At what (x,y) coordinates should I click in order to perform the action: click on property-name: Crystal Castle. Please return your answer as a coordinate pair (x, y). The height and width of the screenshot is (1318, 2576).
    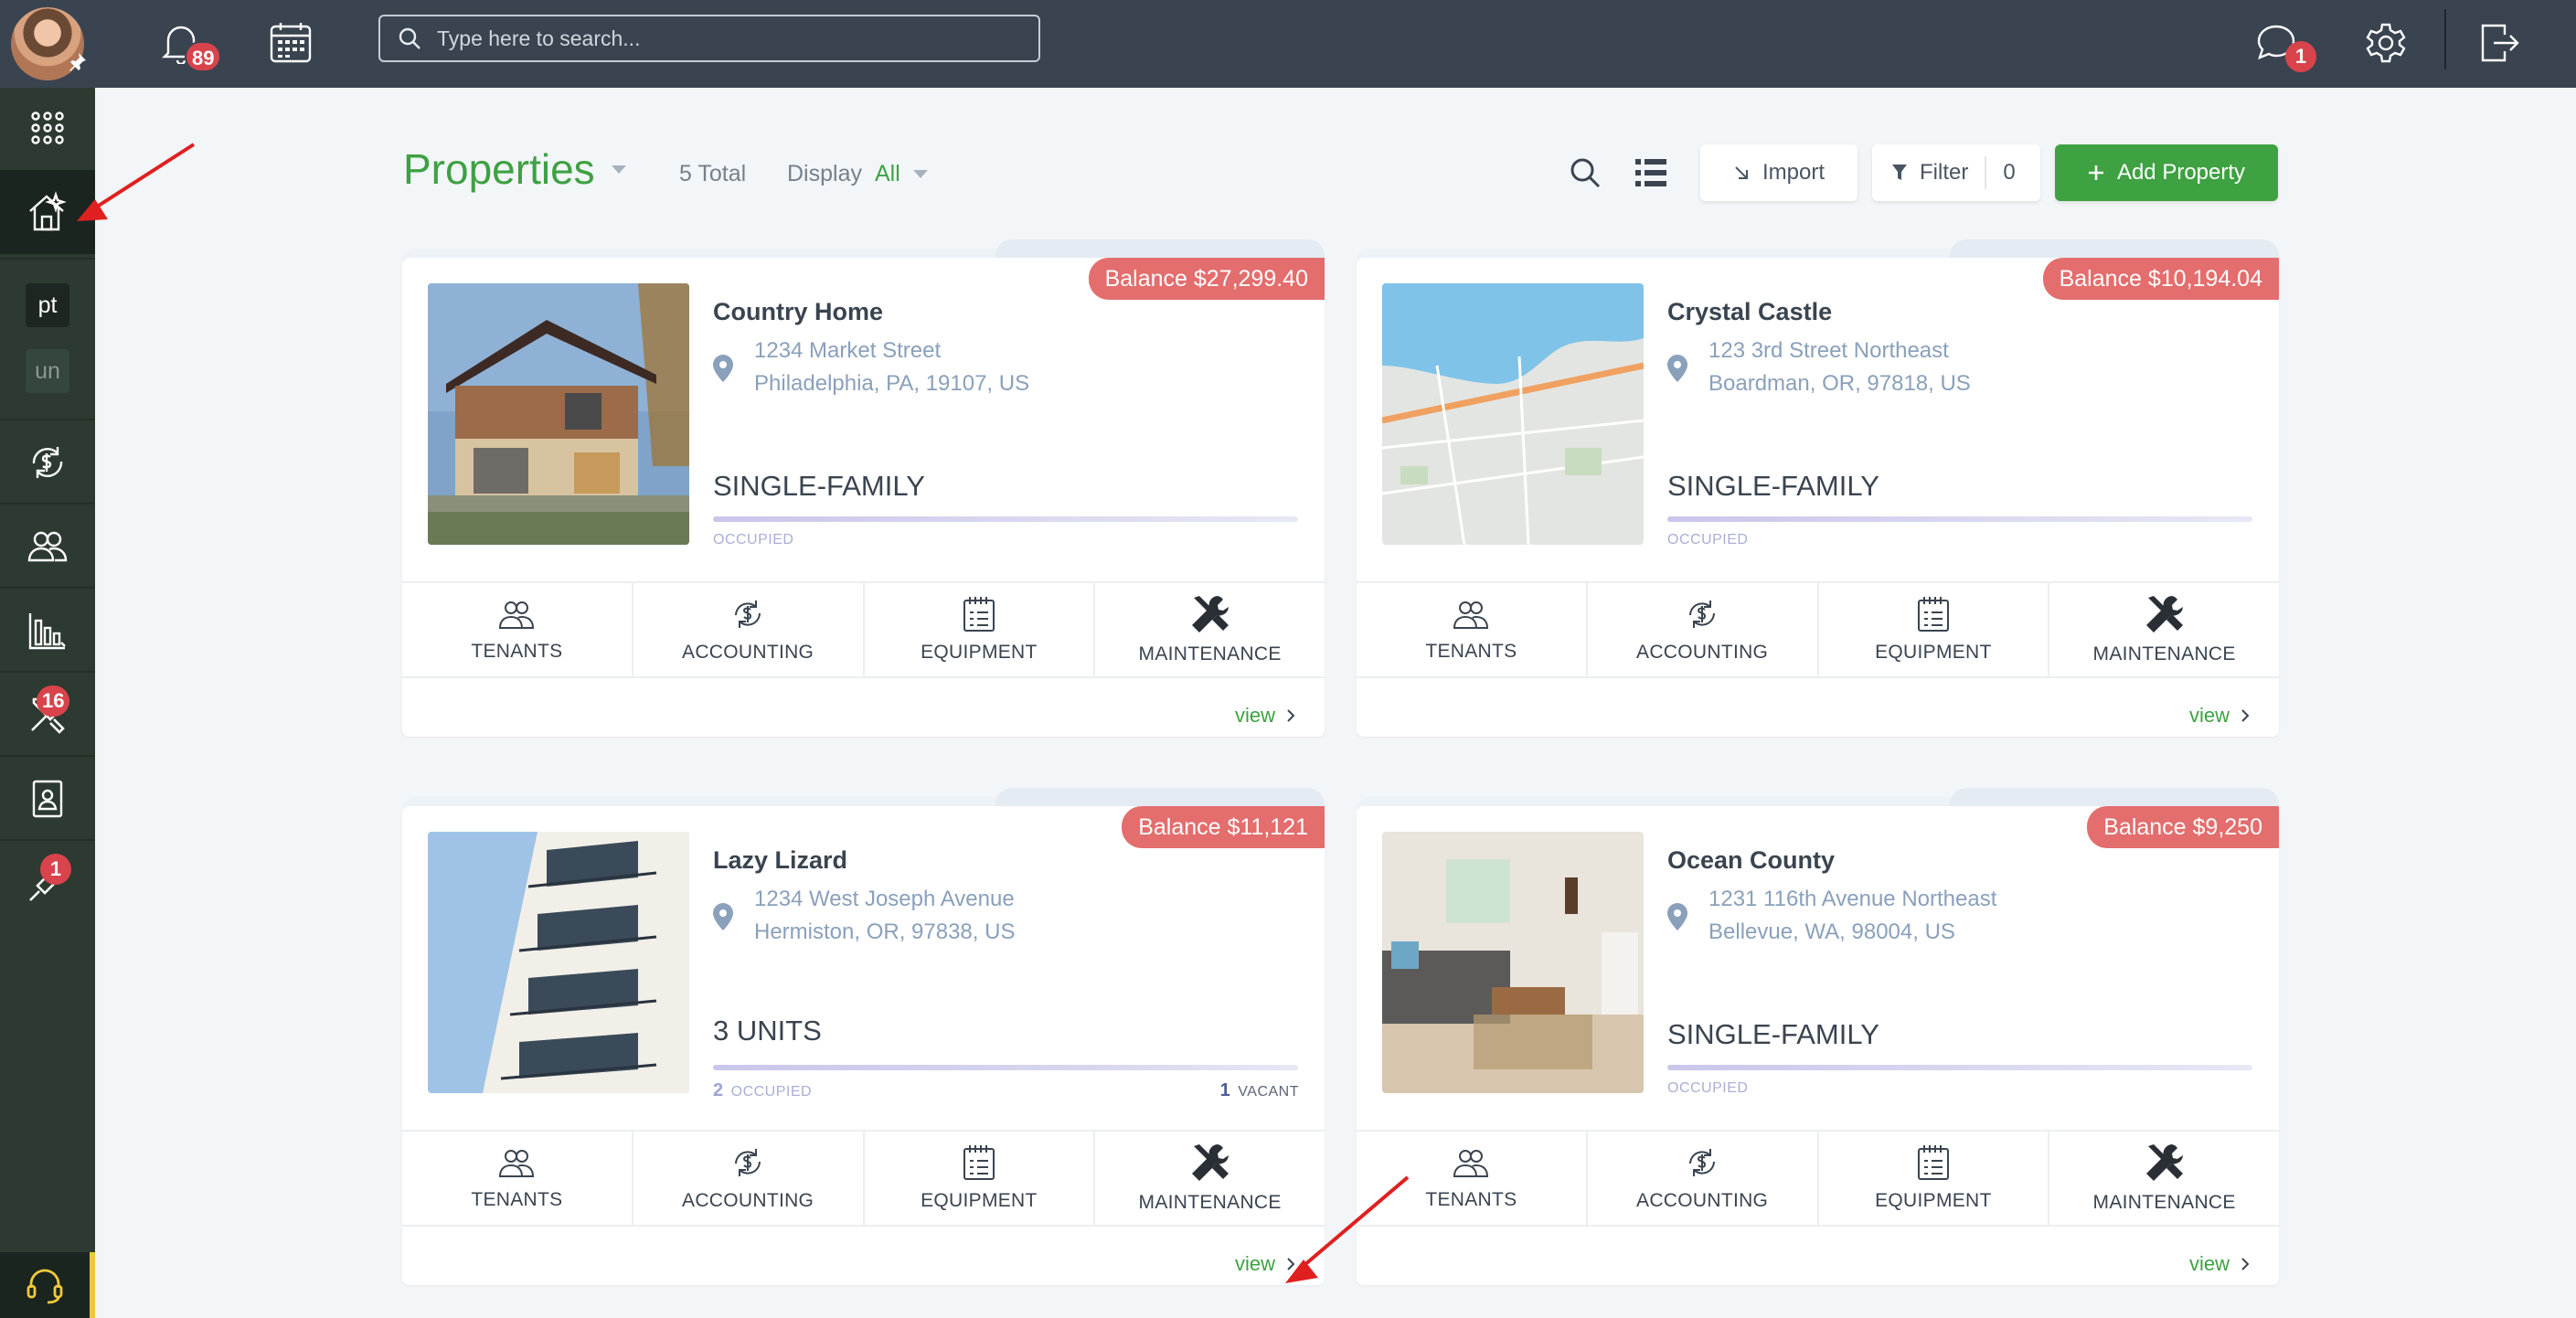
    Looking at the image, I should click on (1749, 312).